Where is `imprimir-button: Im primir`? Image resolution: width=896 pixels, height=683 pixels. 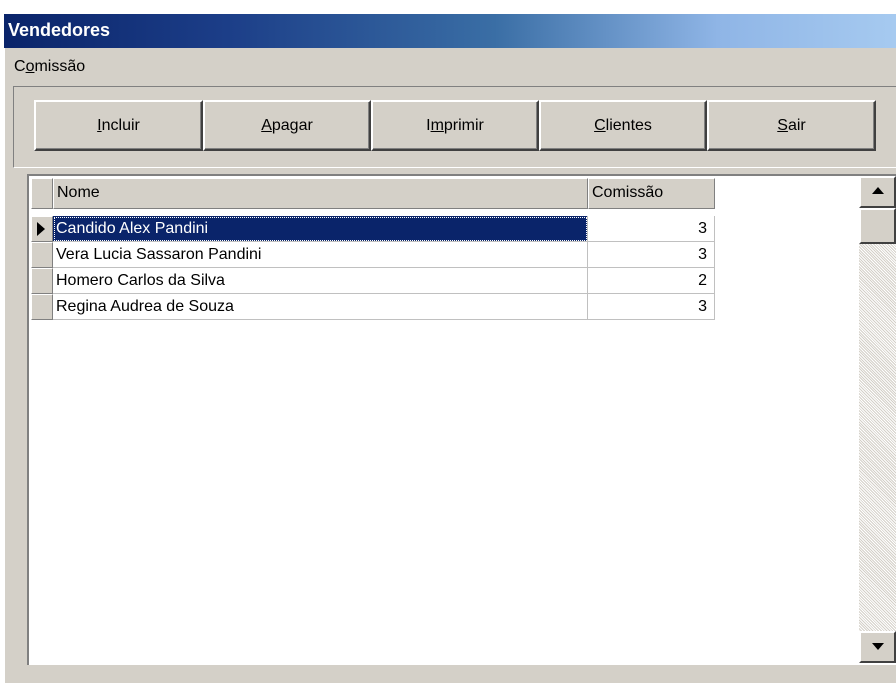 imprimir-button: Im primir is located at coordinates (455, 125).